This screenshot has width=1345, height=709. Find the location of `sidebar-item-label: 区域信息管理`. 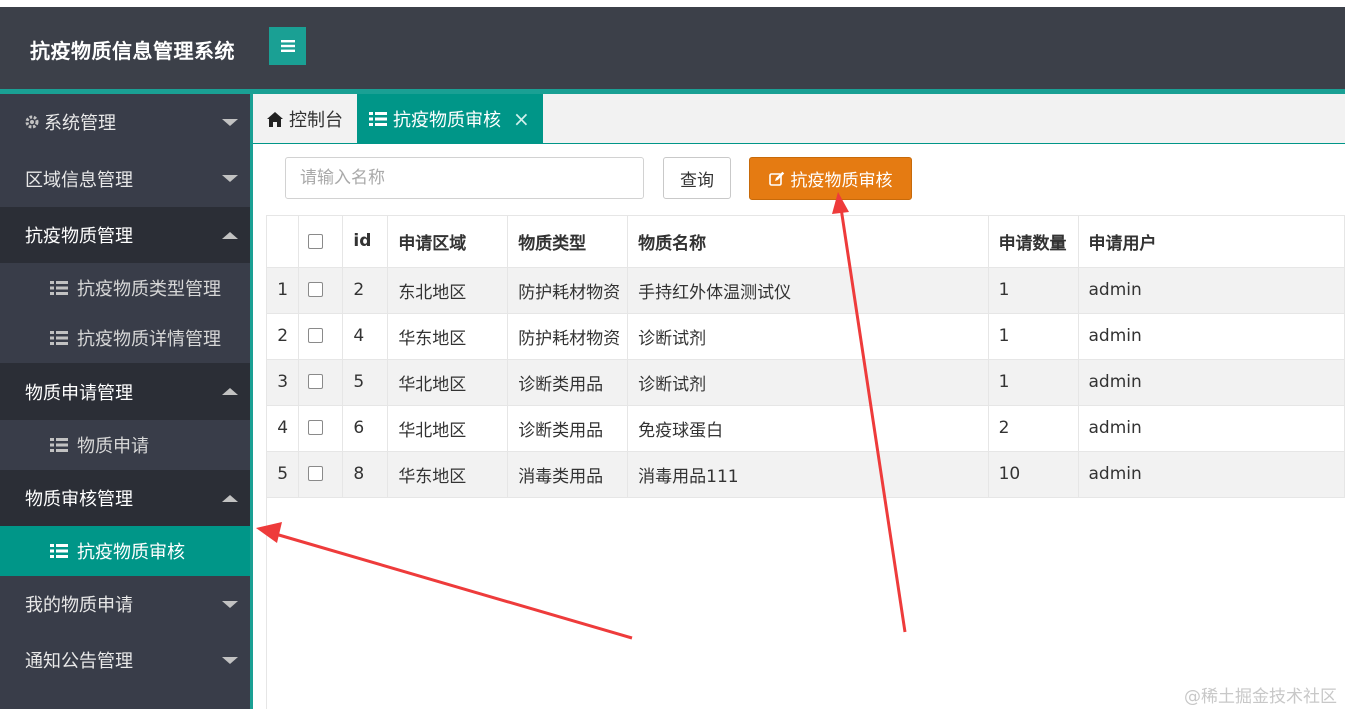

sidebar-item-label: 区域信息管理 is located at coordinates (79, 180).